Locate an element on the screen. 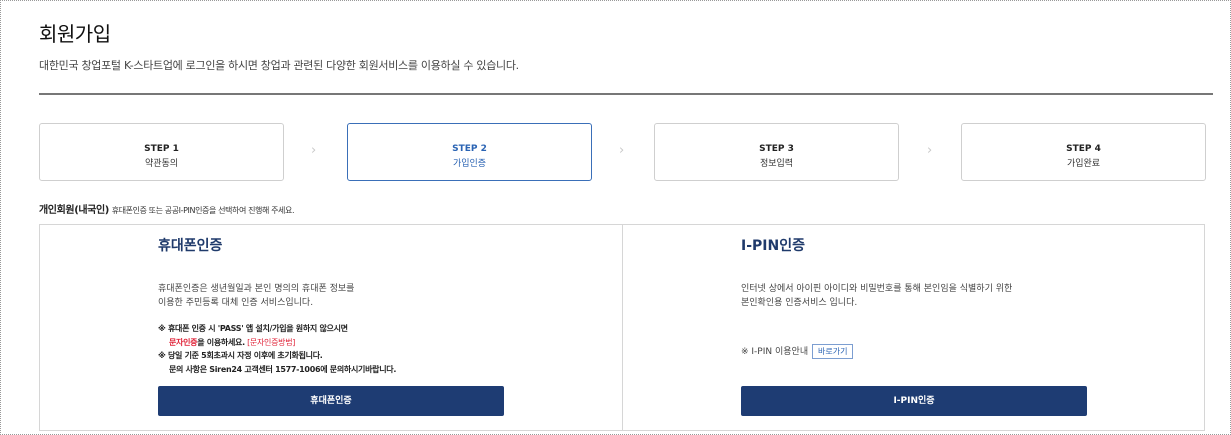 The image size is (1231, 435). step-4-label: 가입완료 is located at coordinates (1083, 164).